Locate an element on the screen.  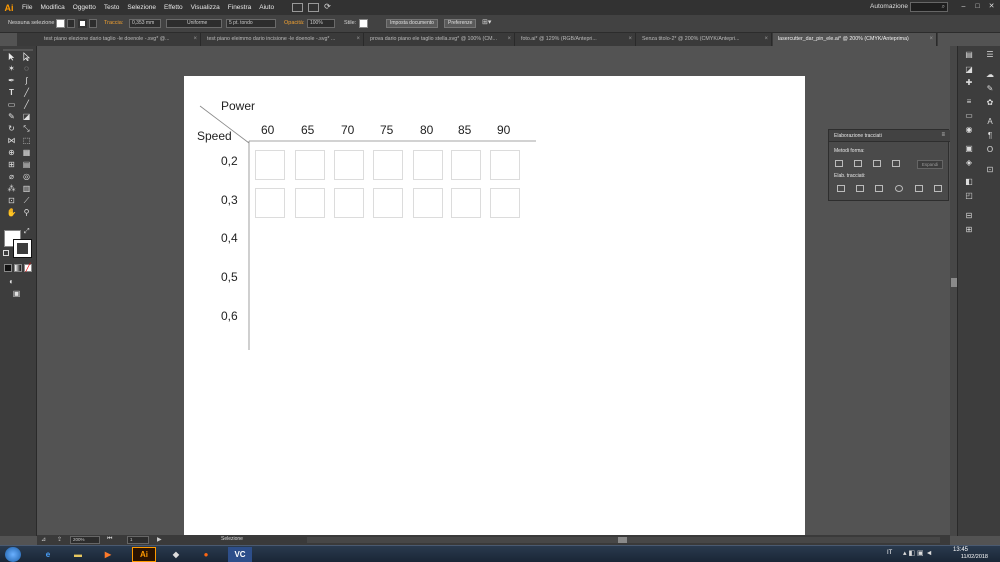
artboard-tool-icon: ⊡ is located at coordinates (11, 200).